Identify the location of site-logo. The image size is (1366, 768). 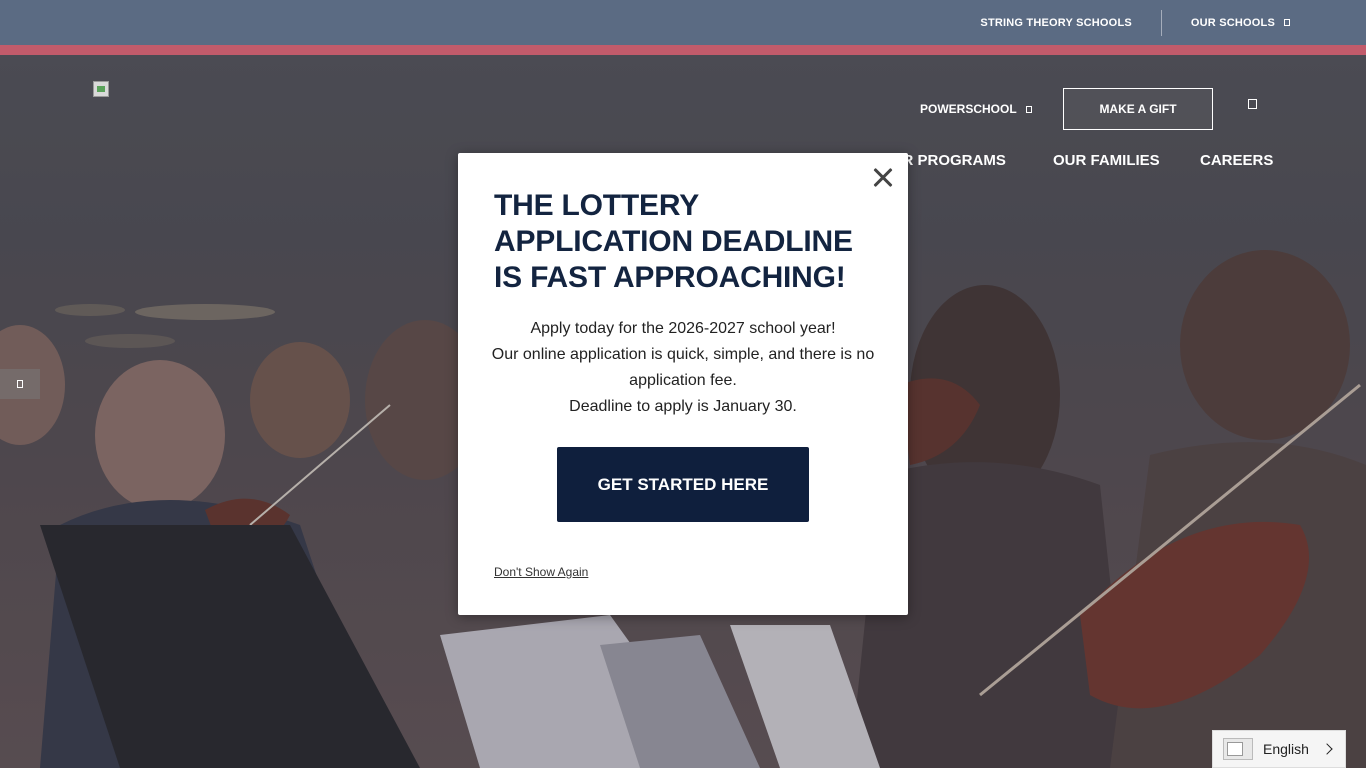
(101, 89).